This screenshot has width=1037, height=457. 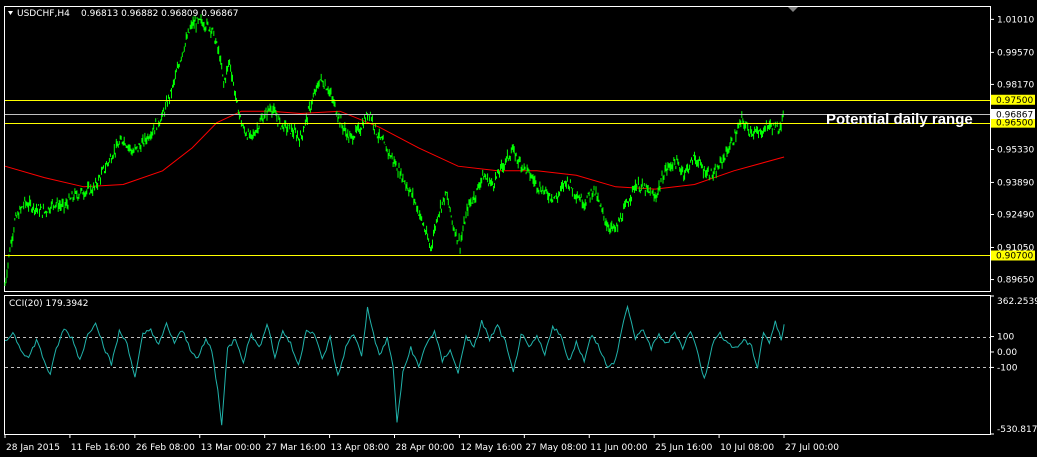 What do you see at coordinates (491, 448) in the screenshot?
I see `x-tick-label: 12 May 16:00` at bounding box center [491, 448].